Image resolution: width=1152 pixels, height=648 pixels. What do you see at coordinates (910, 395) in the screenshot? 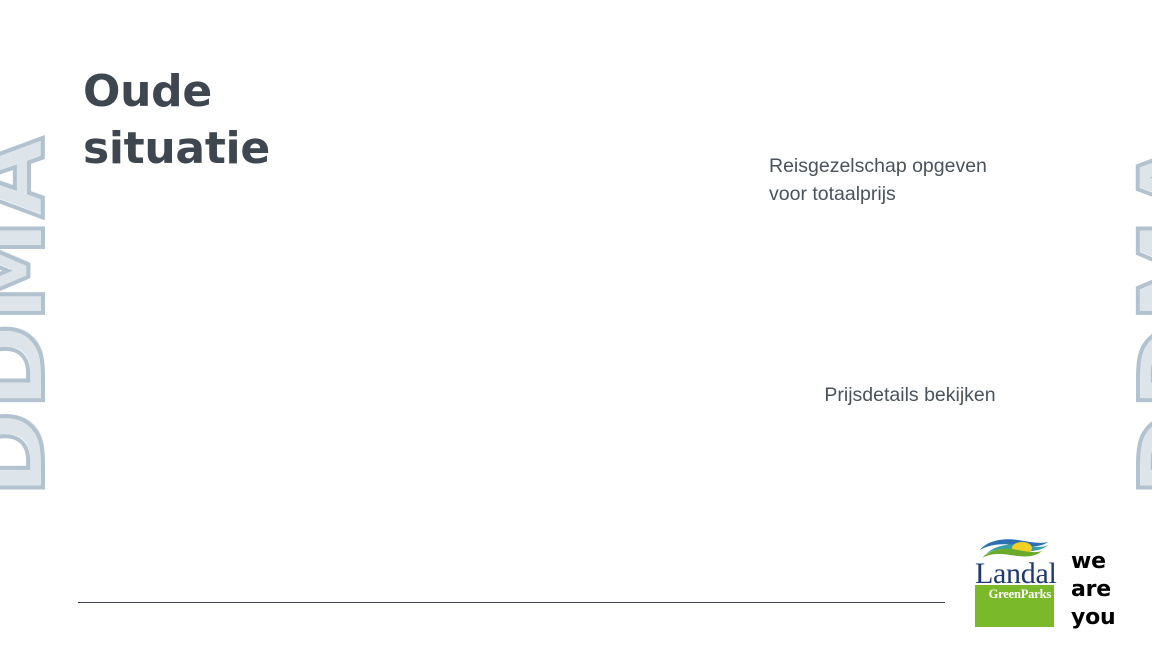
I see `prijsdetails-callout: Prijsdetails bekijken` at bounding box center [910, 395].